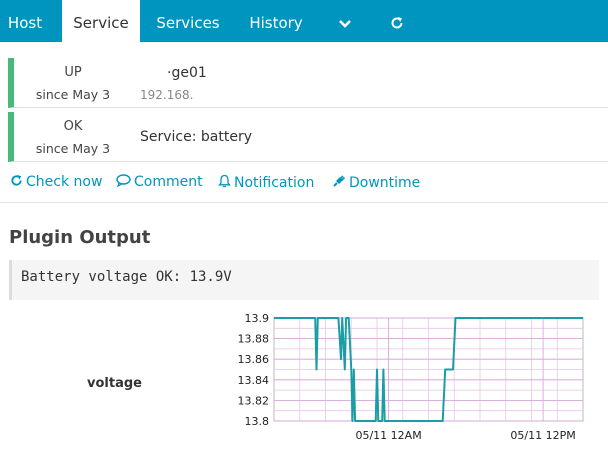 The width and height of the screenshot is (608, 467). Describe the element at coordinates (167, 95) in the screenshot. I see `host-address: 192.168.` at that location.